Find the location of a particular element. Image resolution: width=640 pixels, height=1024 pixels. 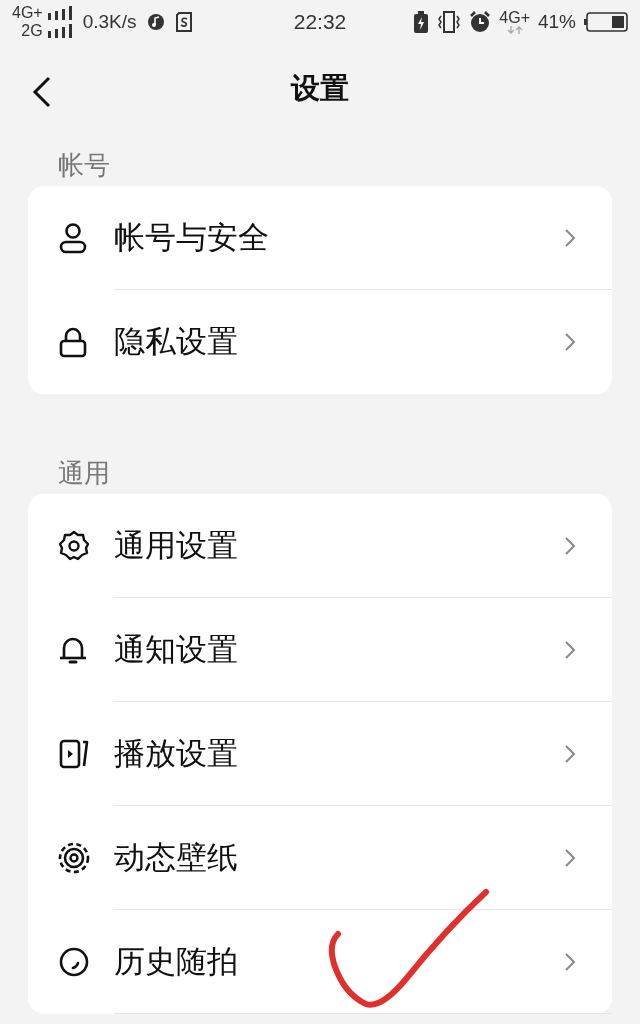

battery-percentage: 41% is located at coordinates (556, 22).